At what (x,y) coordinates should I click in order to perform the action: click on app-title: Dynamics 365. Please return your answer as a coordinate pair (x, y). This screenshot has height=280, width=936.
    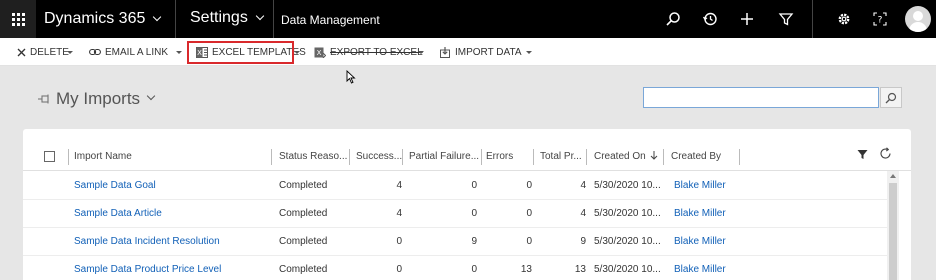
    Looking at the image, I should click on (95, 18).